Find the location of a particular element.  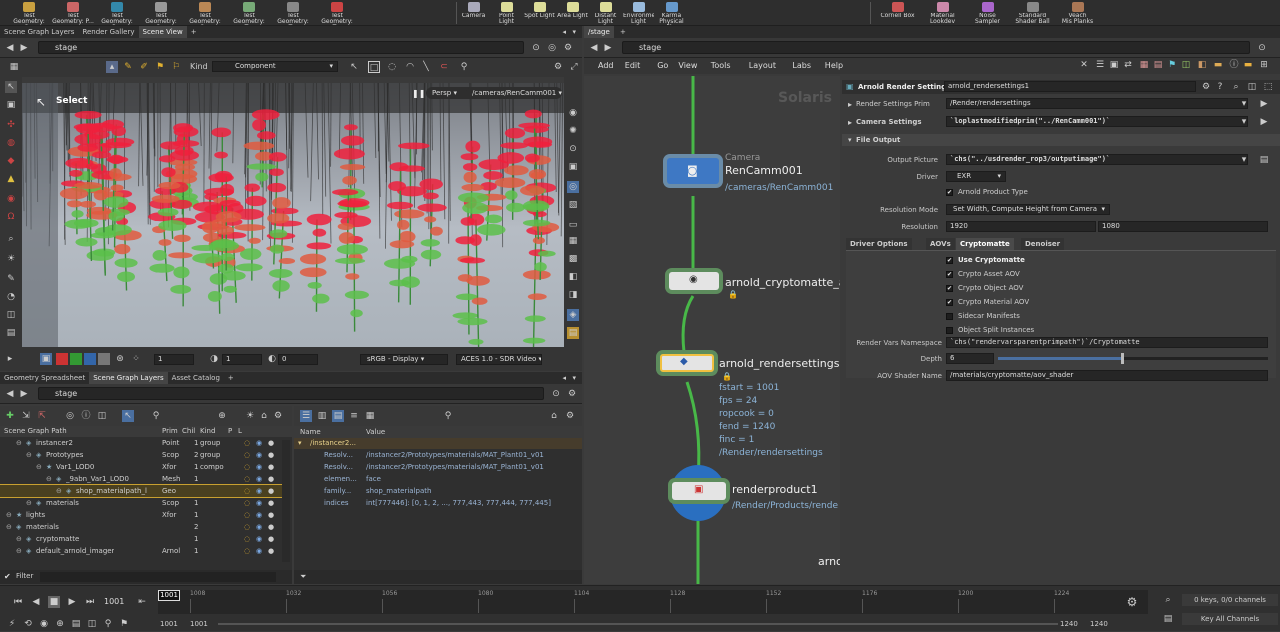

node-name-field: arnold_rendersettings1 is located at coordinates (1070, 86).